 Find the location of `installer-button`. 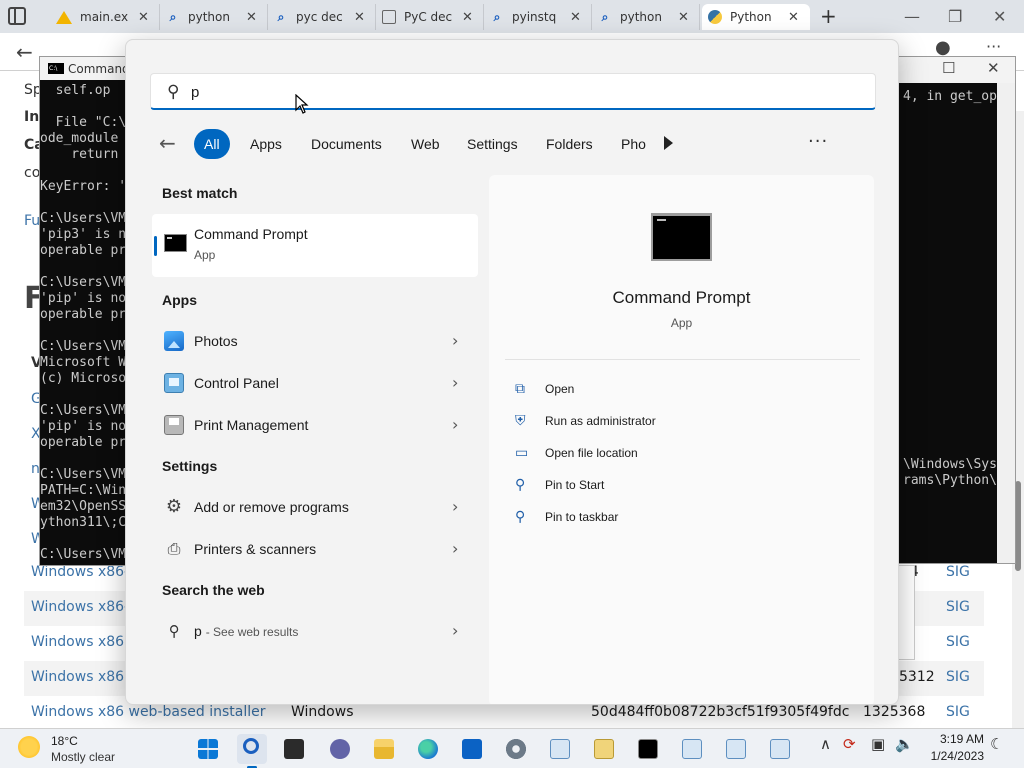

installer-button is located at coordinates (560, 749).